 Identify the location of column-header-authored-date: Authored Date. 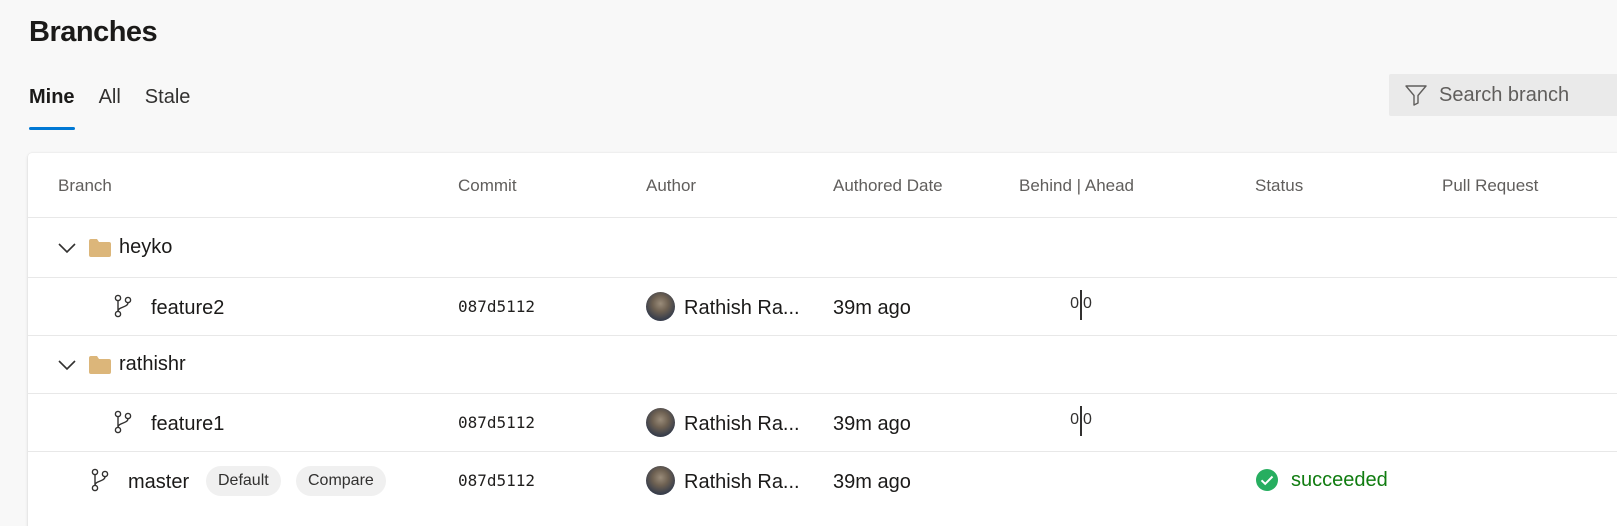
(888, 186).